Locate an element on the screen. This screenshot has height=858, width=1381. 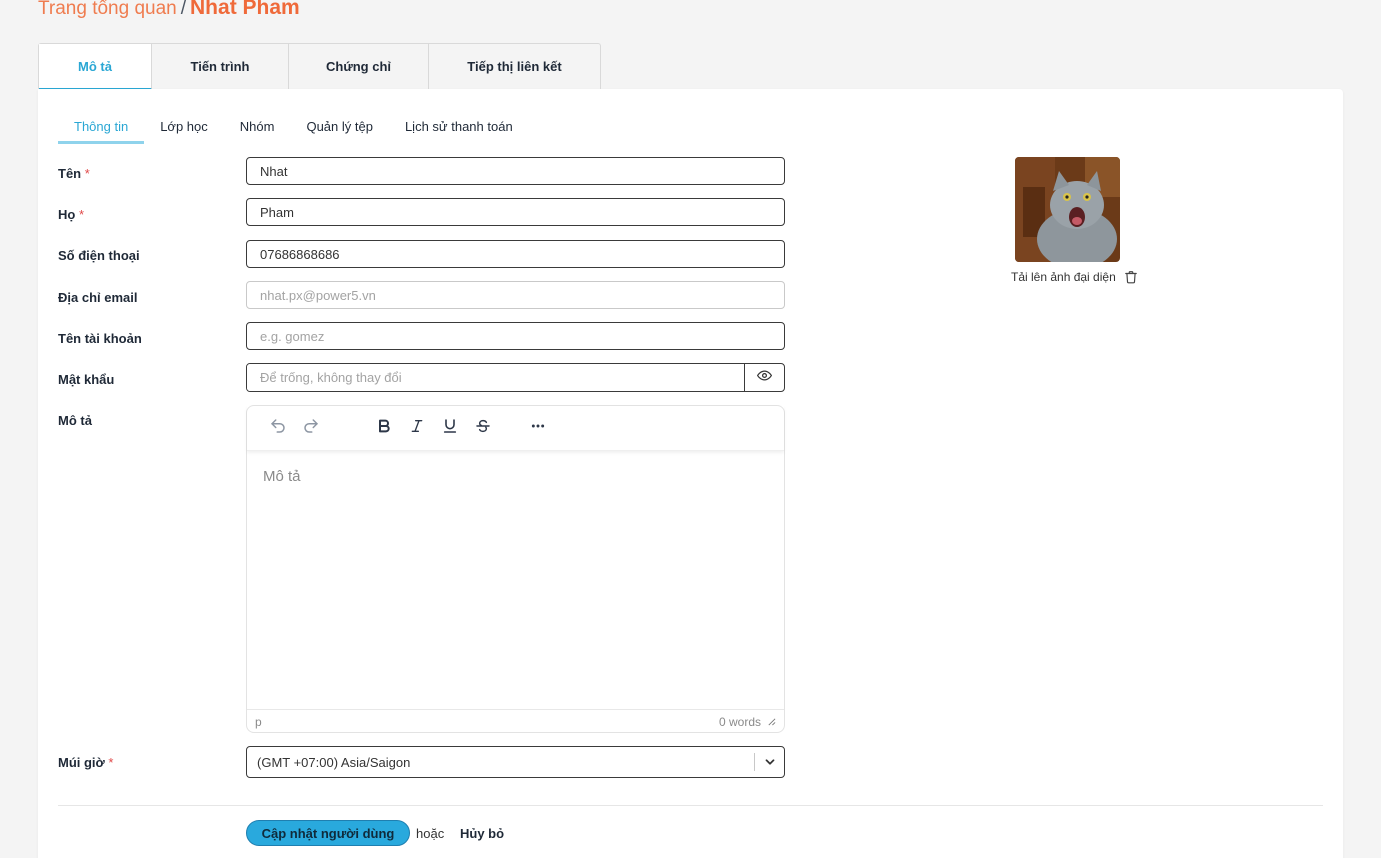
trash-icon is located at coordinates (1131, 277).